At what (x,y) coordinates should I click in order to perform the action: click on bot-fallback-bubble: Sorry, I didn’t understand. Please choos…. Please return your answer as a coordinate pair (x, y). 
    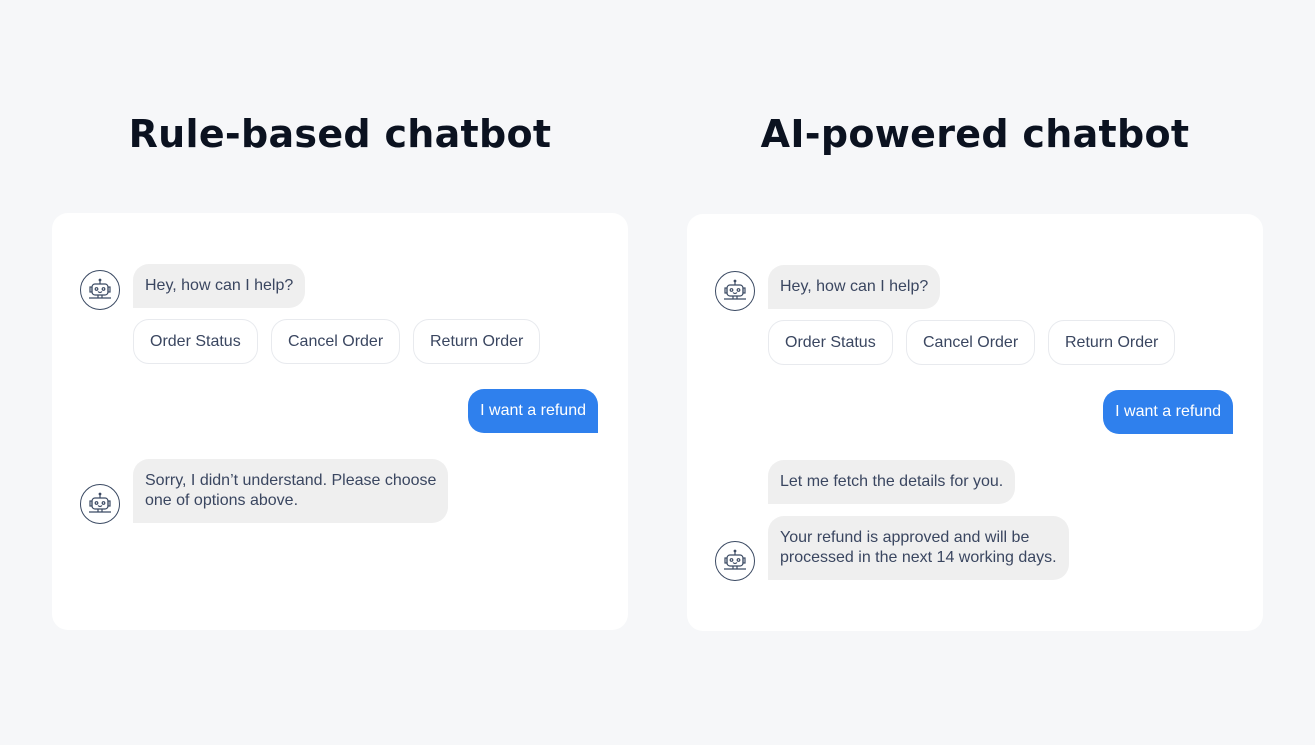
    Looking at the image, I should click on (291, 491).